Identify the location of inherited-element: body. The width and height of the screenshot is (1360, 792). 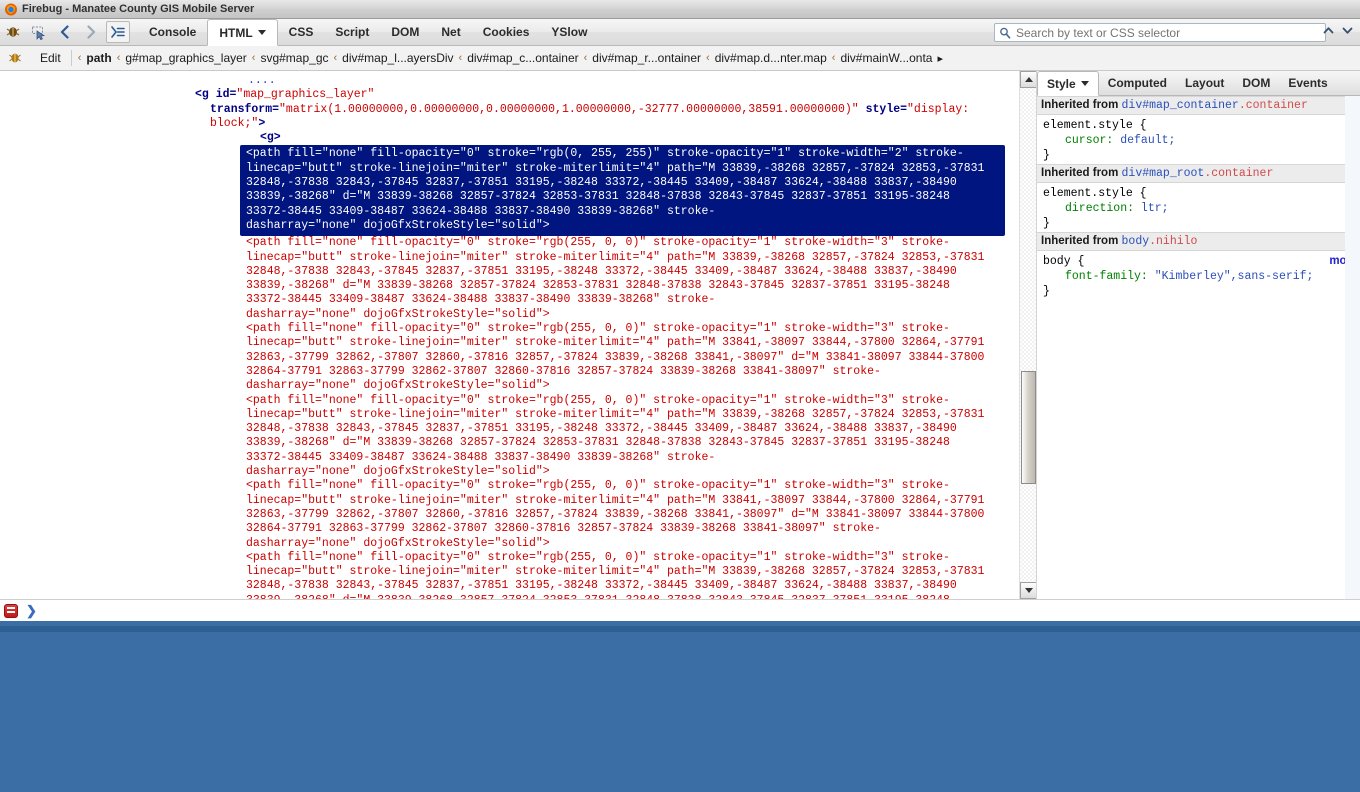
(1136, 241).